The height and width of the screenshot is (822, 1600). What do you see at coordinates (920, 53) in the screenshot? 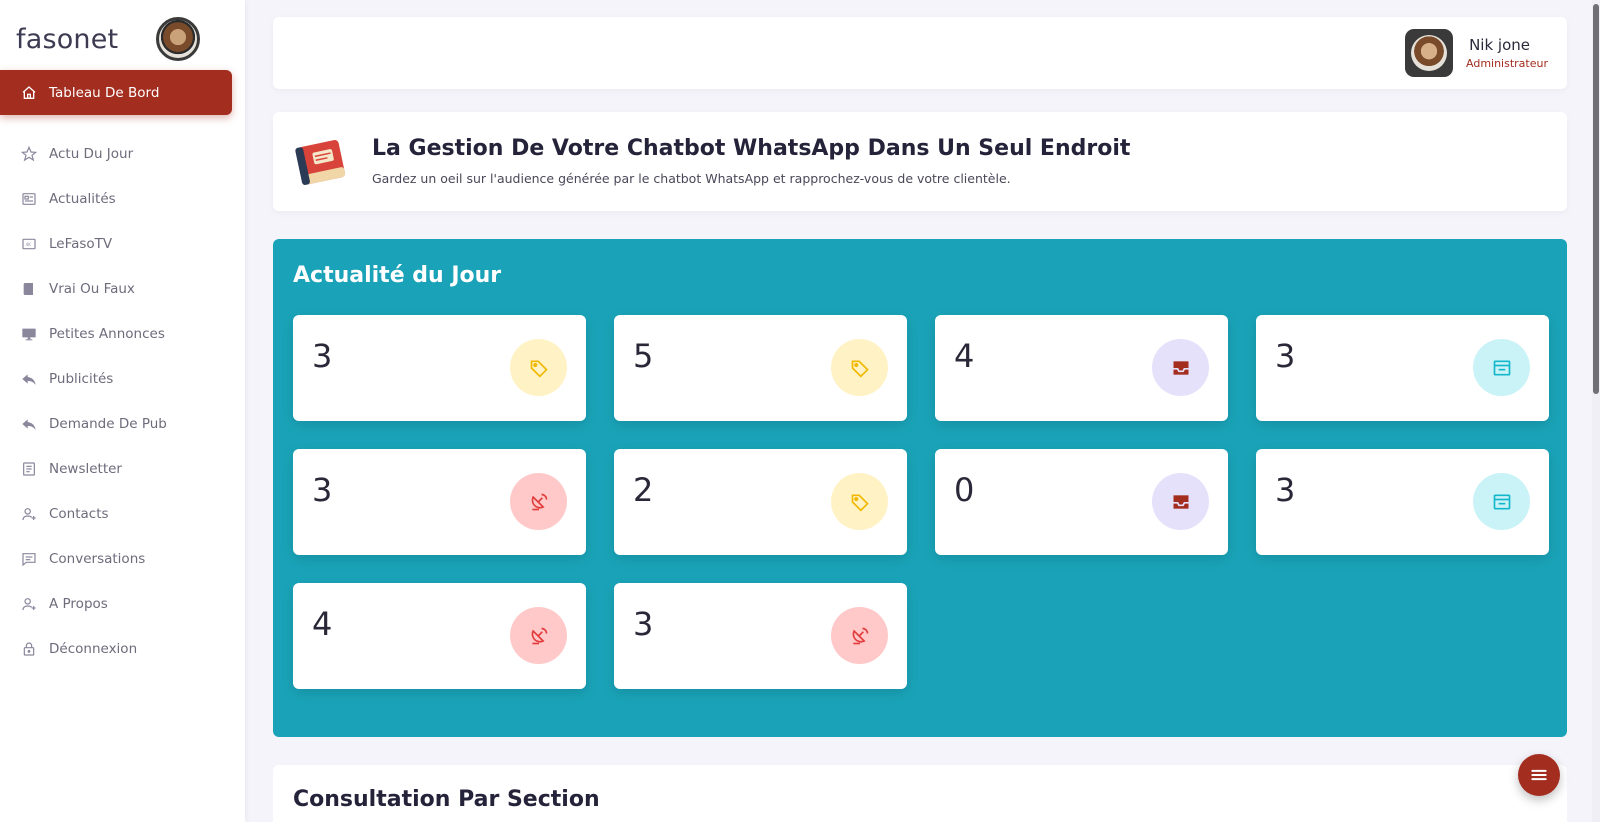
I see `topbar: Nik jone Administrateur` at bounding box center [920, 53].